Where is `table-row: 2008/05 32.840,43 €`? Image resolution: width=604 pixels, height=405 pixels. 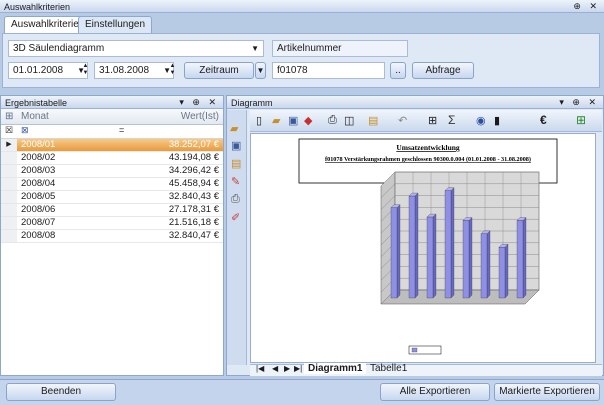
table-row: 2008/05 32.840,43 € is located at coordinates (112, 197).